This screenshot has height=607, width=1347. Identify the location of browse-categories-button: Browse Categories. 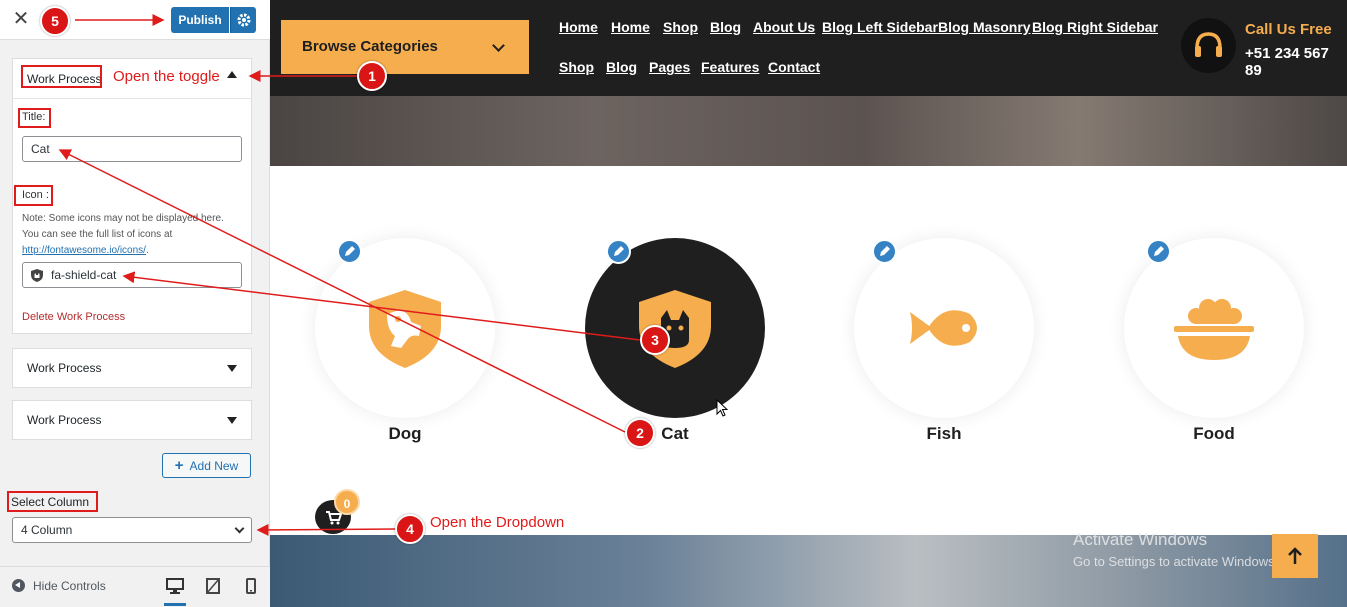
(405, 47).